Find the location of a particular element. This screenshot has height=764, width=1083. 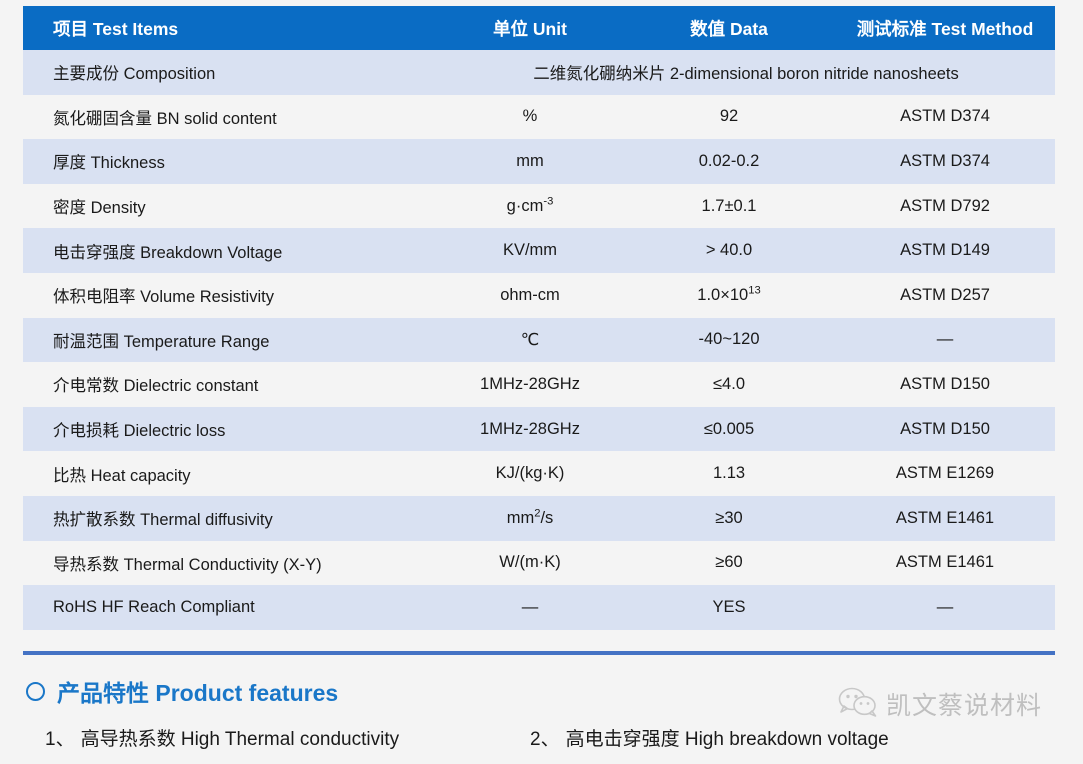

table-row: RoHS HF Reach Compliant — YES — is located at coordinates (539, 607).